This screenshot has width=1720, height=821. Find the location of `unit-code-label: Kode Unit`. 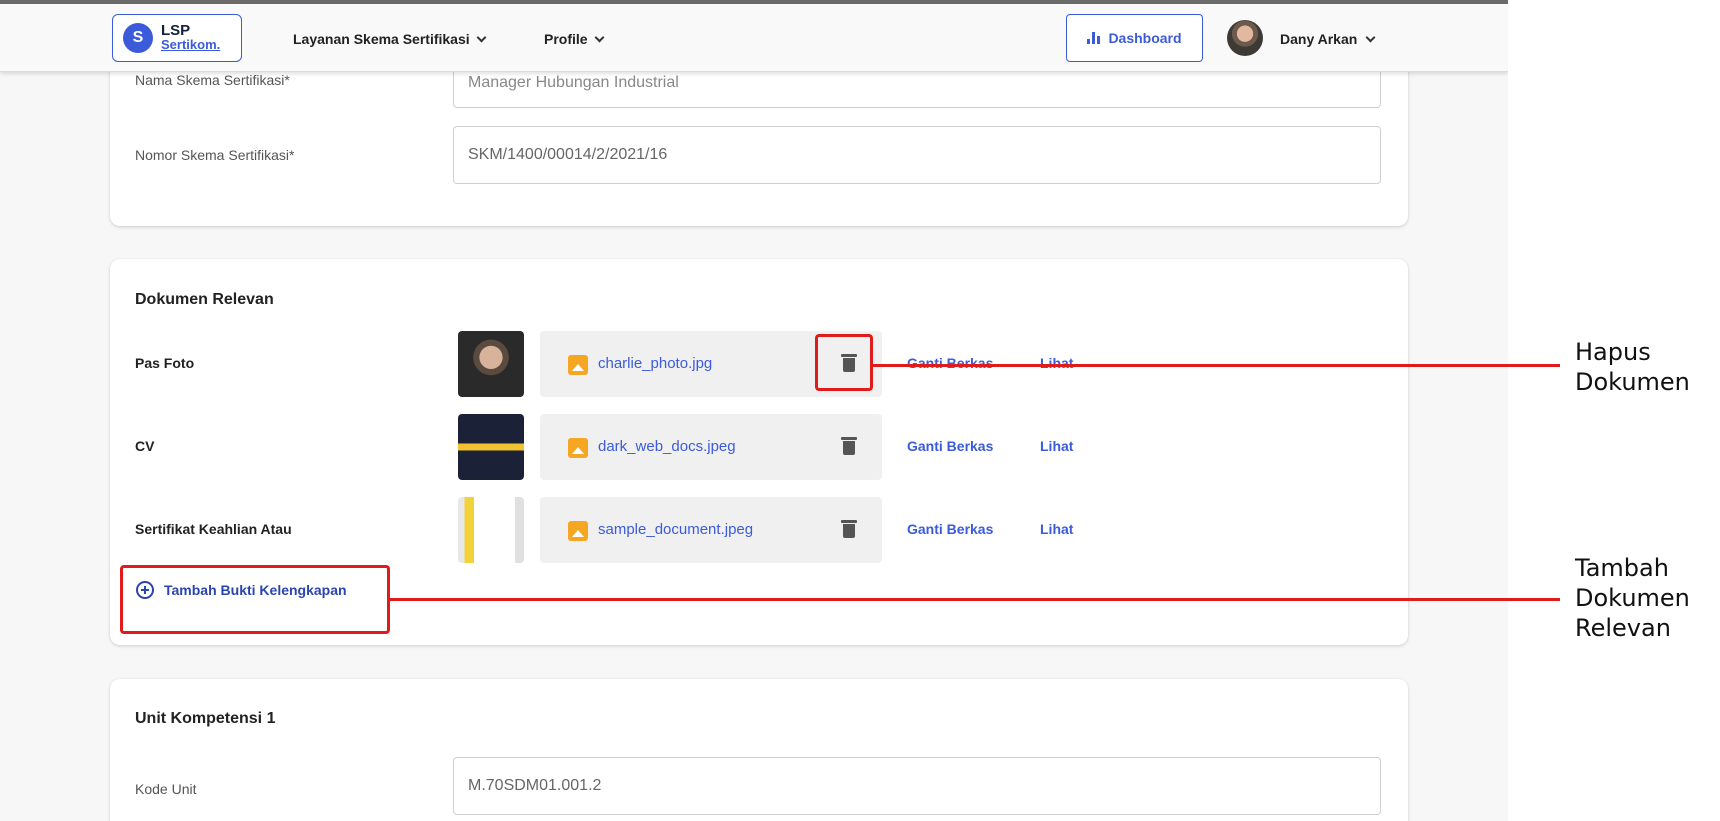

unit-code-label: Kode Unit is located at coordinates (166, 789).